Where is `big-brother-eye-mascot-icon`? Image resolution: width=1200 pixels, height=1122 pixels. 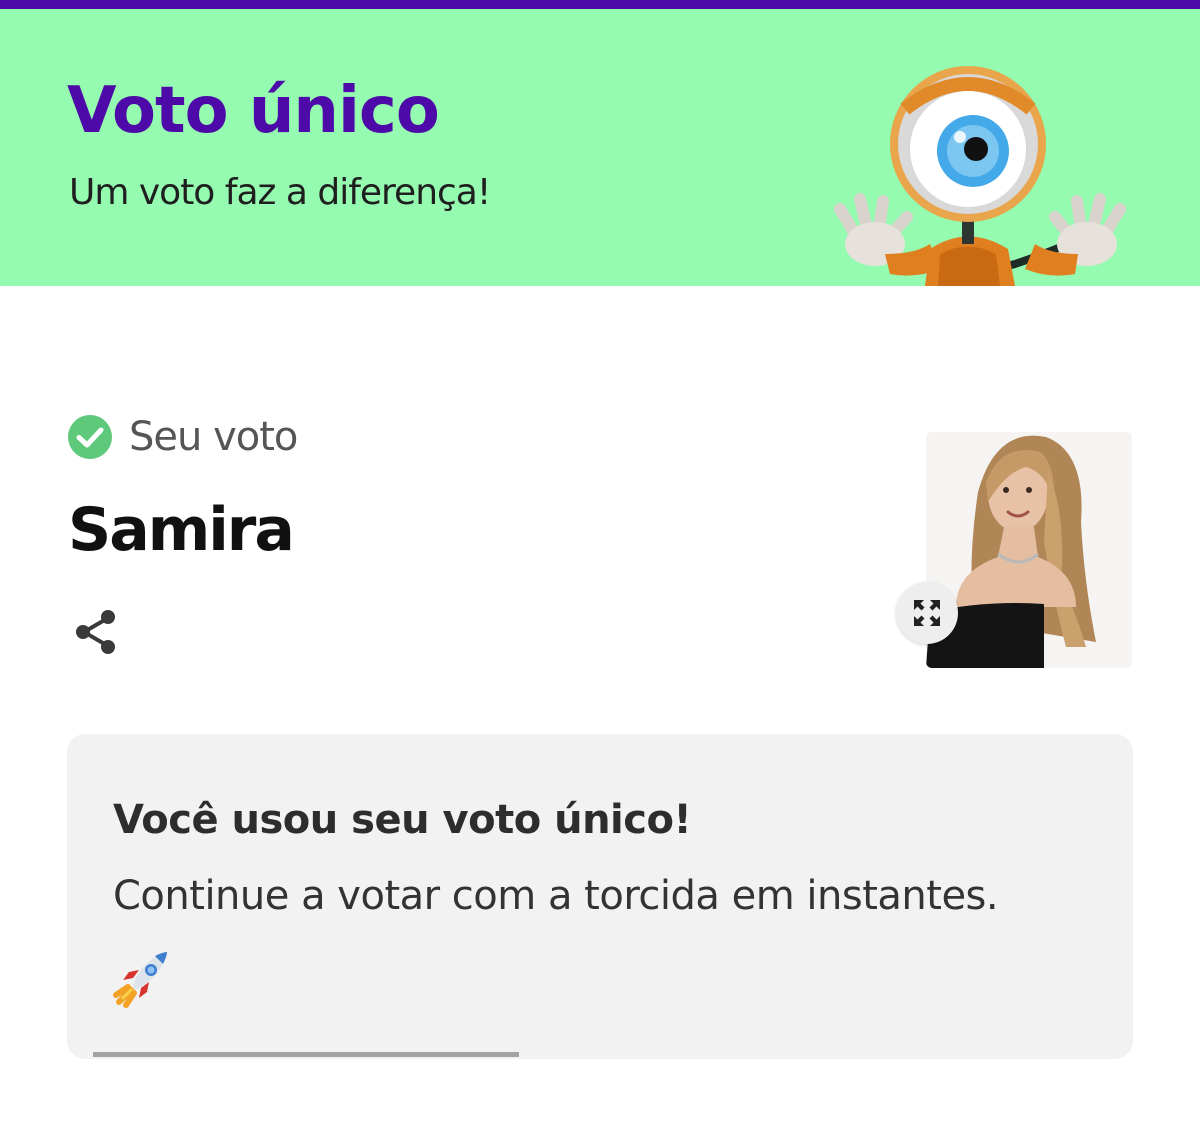 big-brother-eye-mascot-icon is located at coordinates (980, 176).